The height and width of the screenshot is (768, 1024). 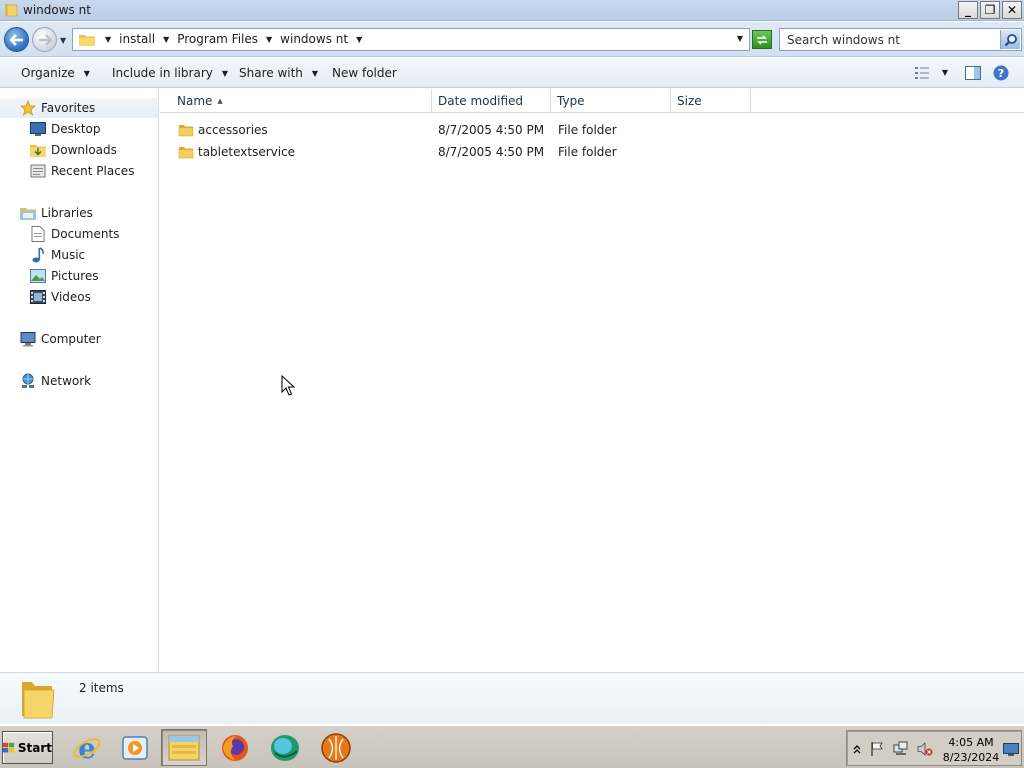 I want to click on taskbar-media-player, so click(x=135, y=747).